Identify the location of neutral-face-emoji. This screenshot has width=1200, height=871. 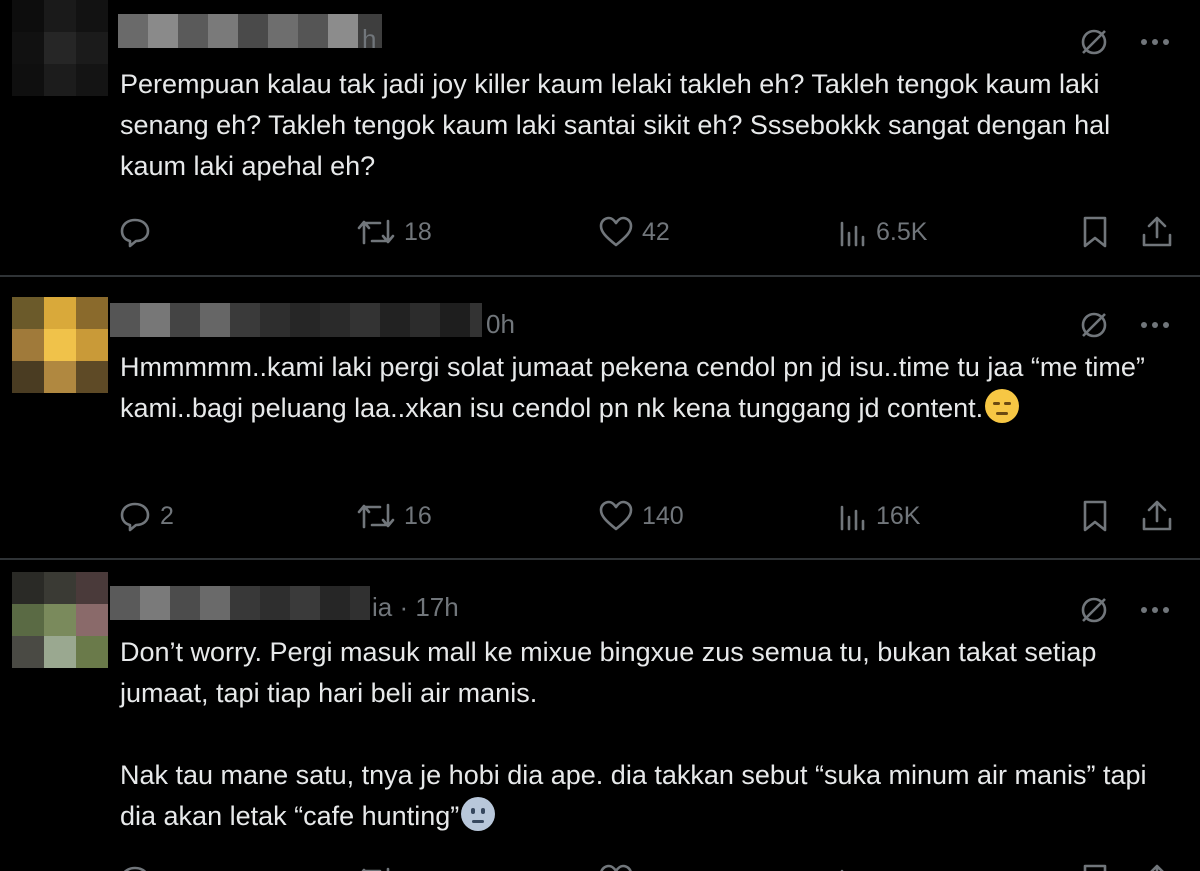
(478, 814).